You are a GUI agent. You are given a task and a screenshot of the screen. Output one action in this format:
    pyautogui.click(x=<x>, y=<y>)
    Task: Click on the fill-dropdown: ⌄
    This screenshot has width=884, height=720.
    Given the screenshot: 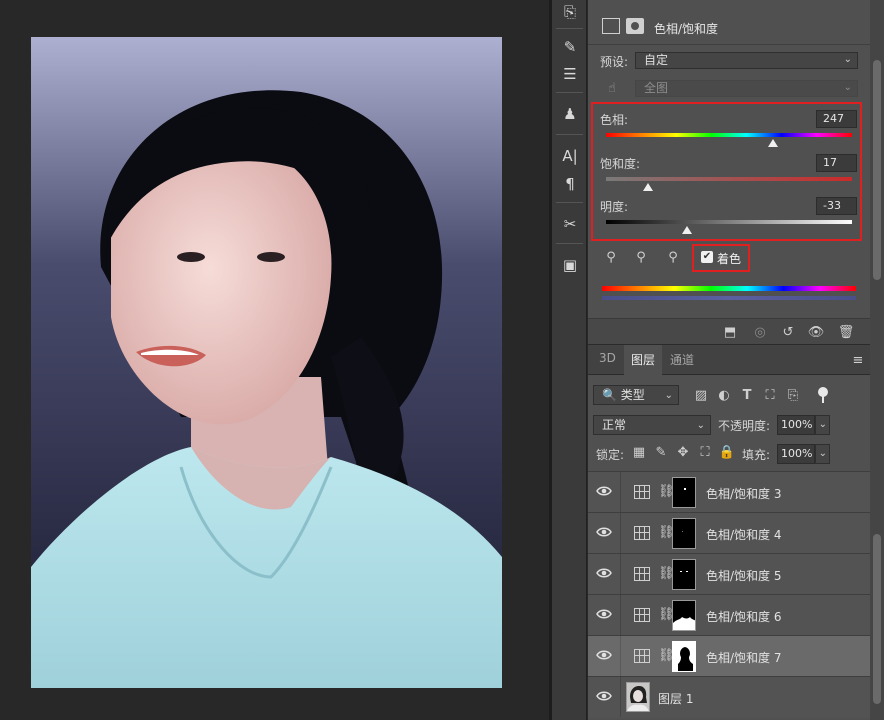 What is the action you would take?
    pyautogui.click(x=822, y=454)
    